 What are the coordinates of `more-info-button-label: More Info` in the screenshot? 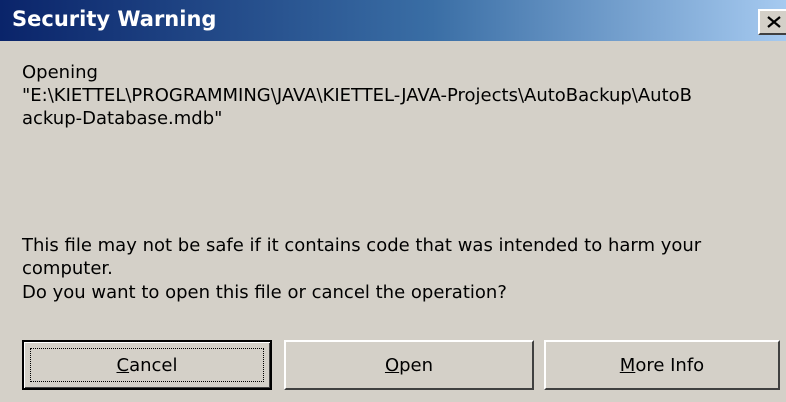 It's located at (662, 365).